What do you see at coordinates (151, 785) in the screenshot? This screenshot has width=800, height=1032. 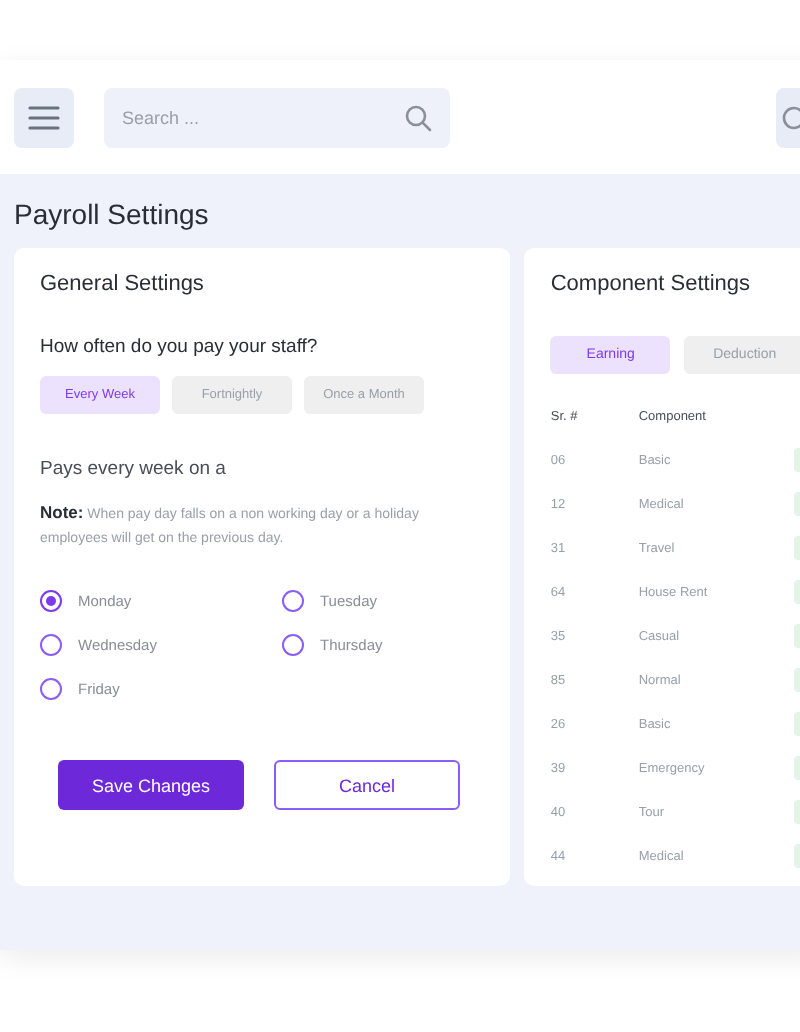 I see `save-button: Save Changes` at bounding box center [151, 785].